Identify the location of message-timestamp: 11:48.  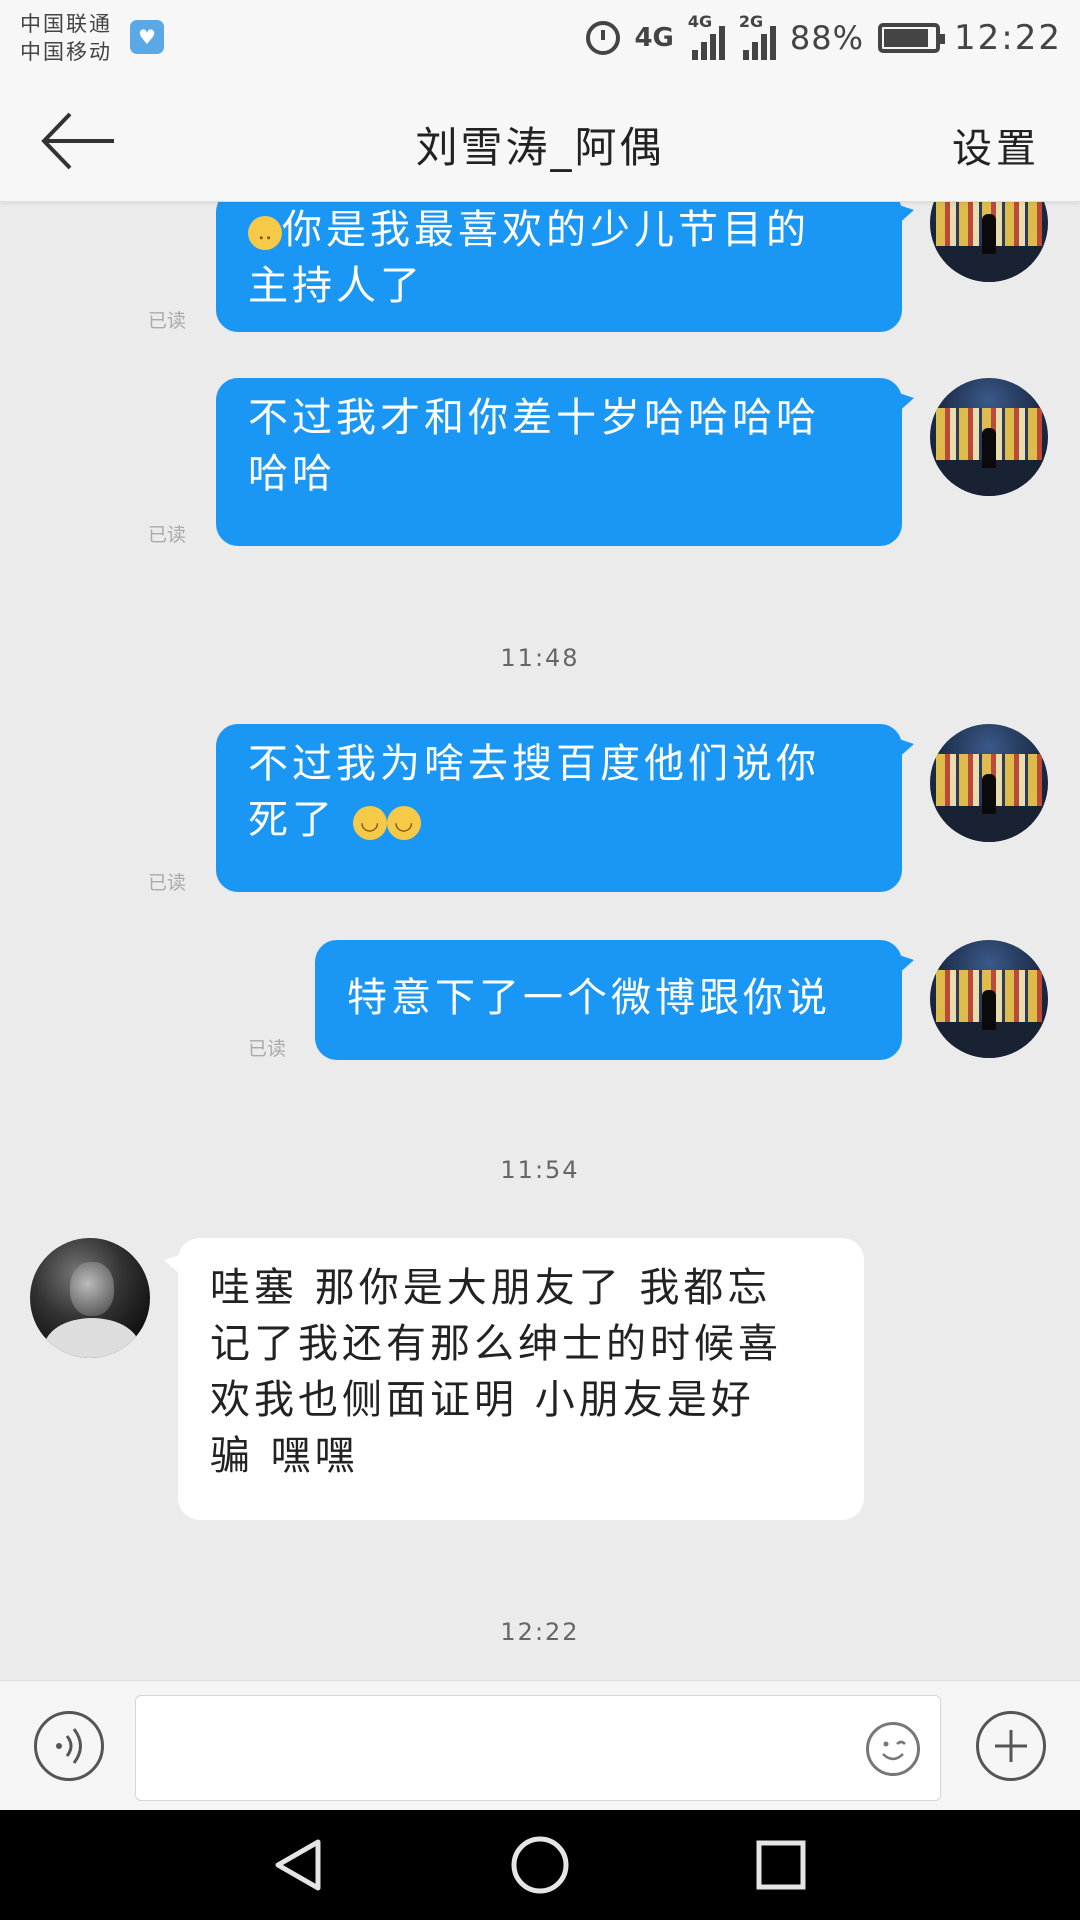
(540, 658).